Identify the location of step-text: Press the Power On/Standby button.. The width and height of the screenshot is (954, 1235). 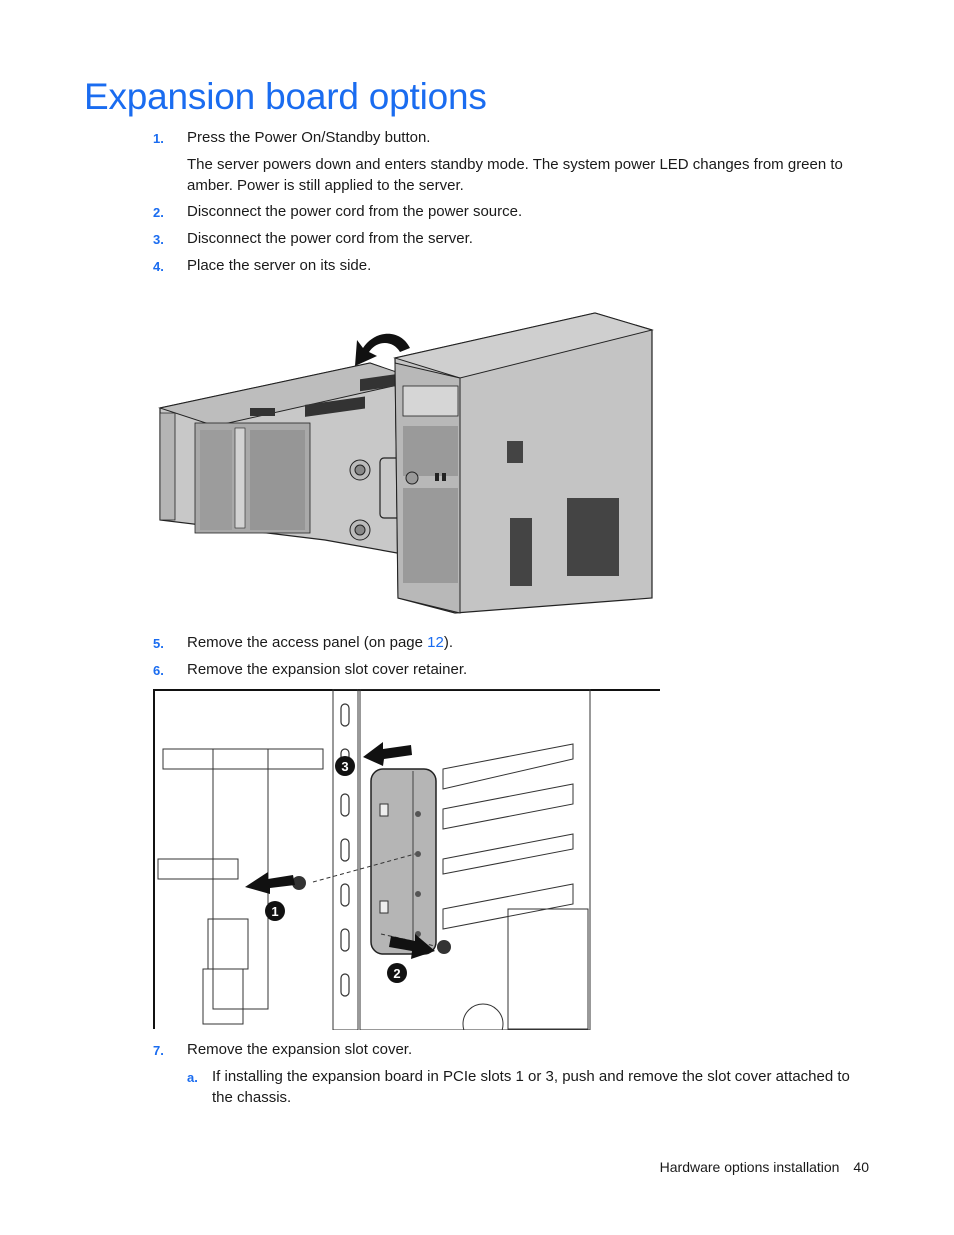
(309, 137).